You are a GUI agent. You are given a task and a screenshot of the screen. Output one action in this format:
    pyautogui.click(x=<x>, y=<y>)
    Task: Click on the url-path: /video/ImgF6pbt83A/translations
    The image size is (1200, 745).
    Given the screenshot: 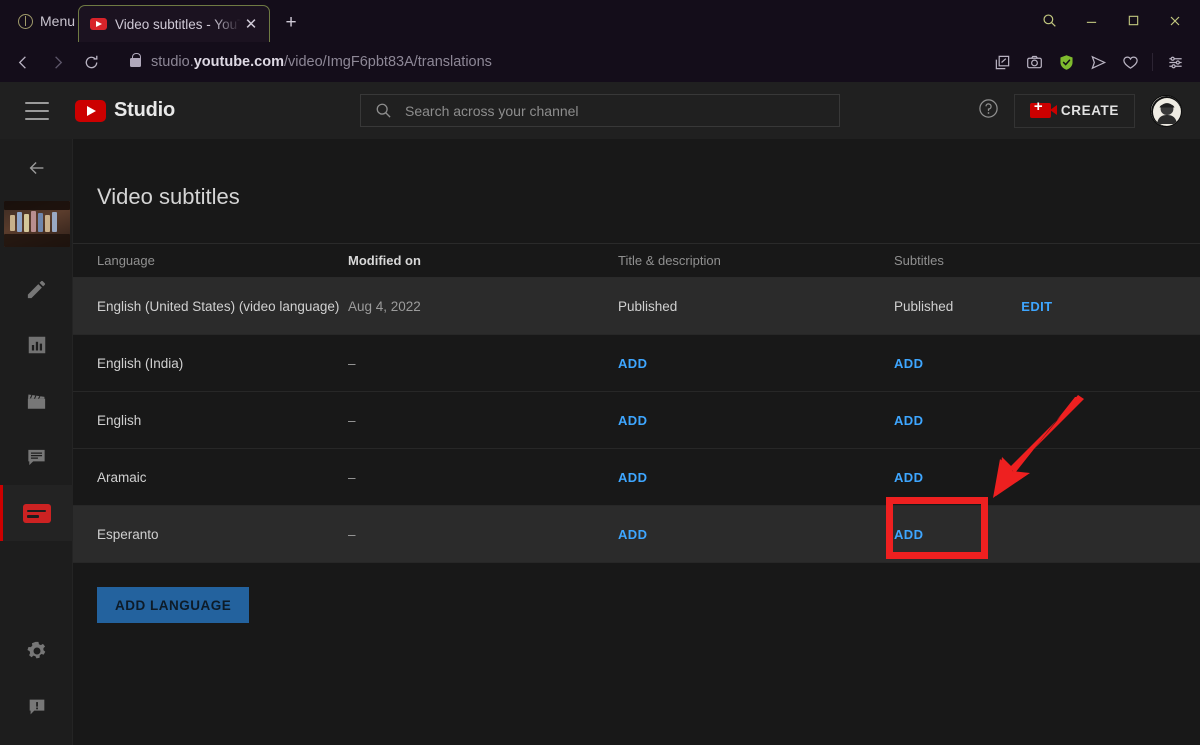 What is the action you would take?
    pyautogui.click(x=387, y=62)
    